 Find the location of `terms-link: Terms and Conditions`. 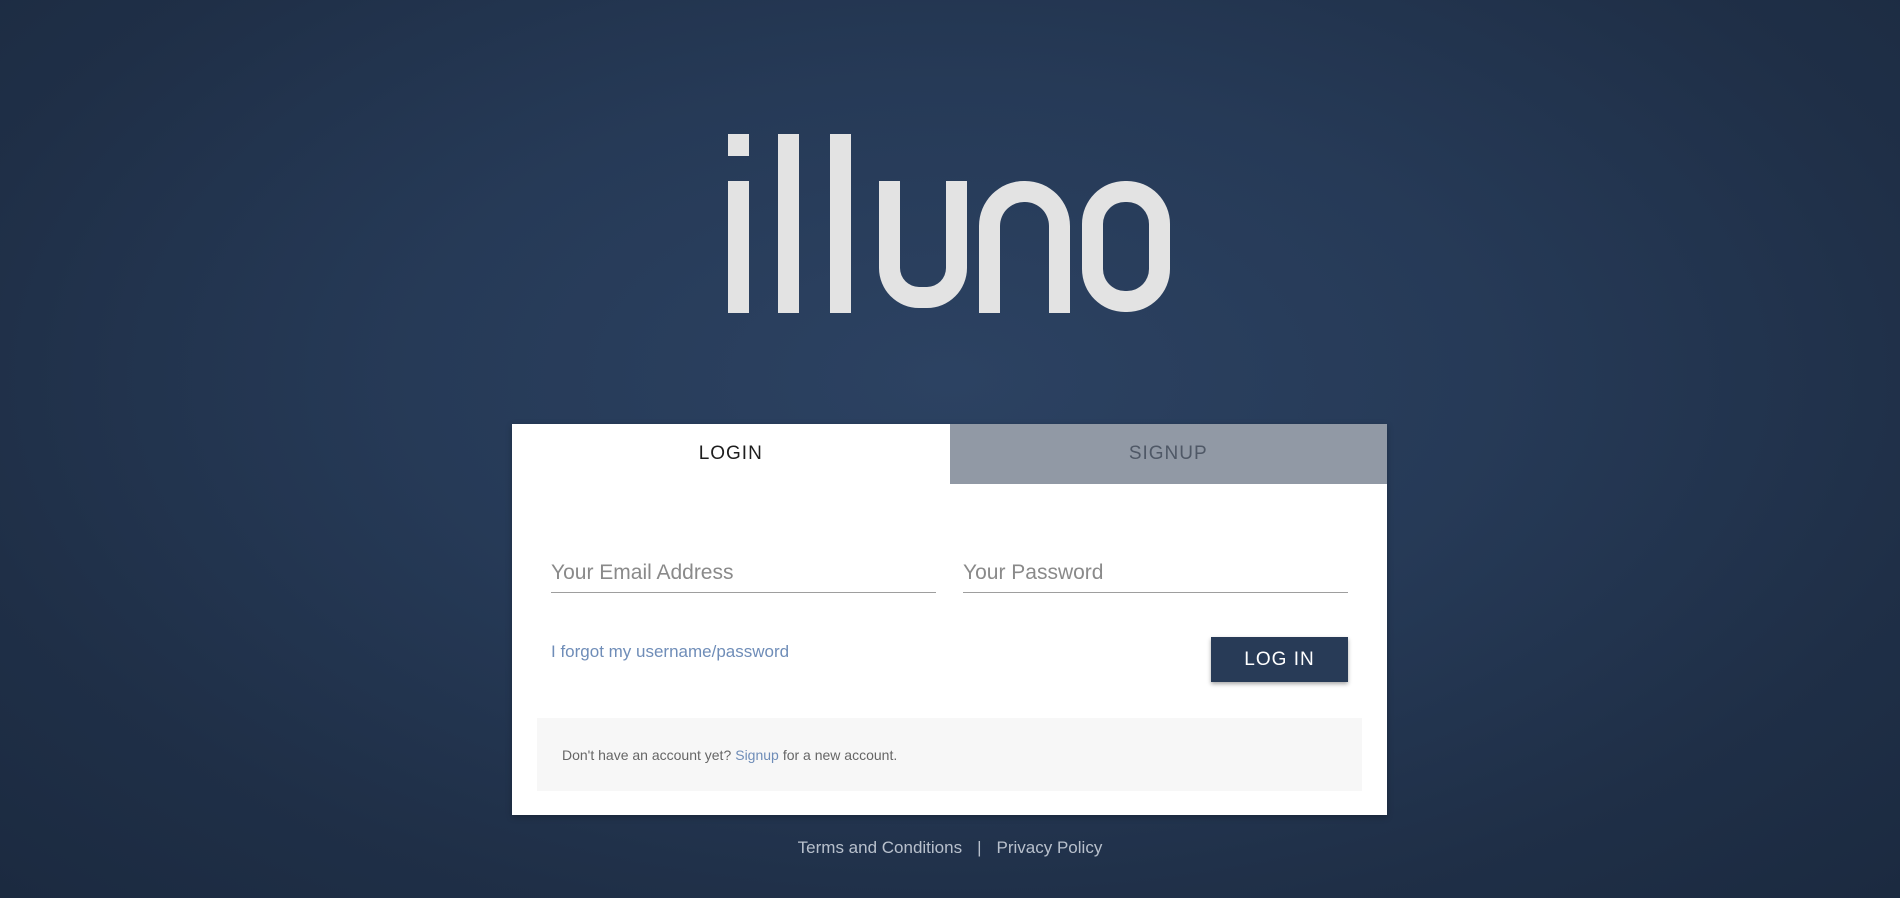

terms-link: Terms and Conditions is located at coordinates (880, 848).